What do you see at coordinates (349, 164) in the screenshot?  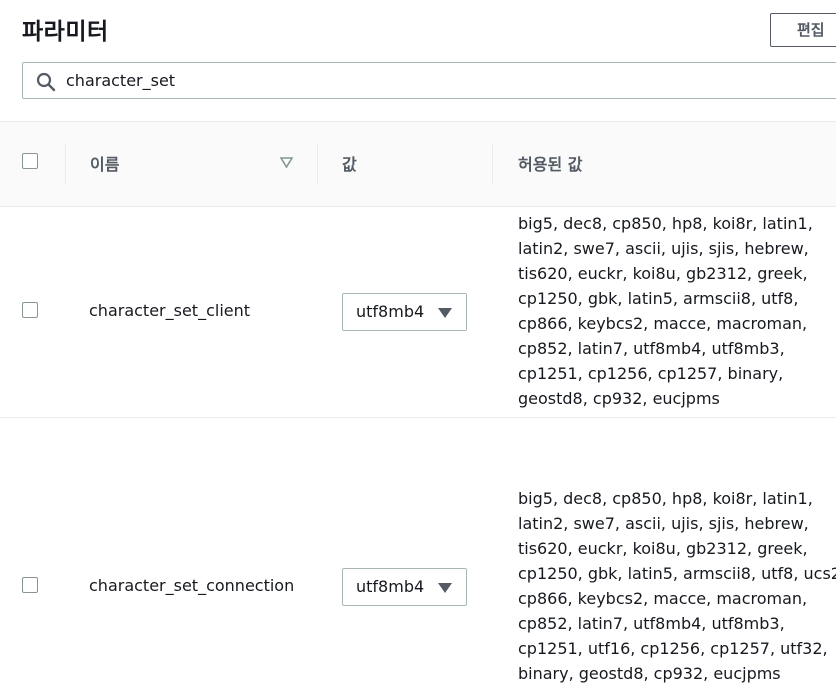 I see `column-header-value: 값` at bounding box center [349, 164].